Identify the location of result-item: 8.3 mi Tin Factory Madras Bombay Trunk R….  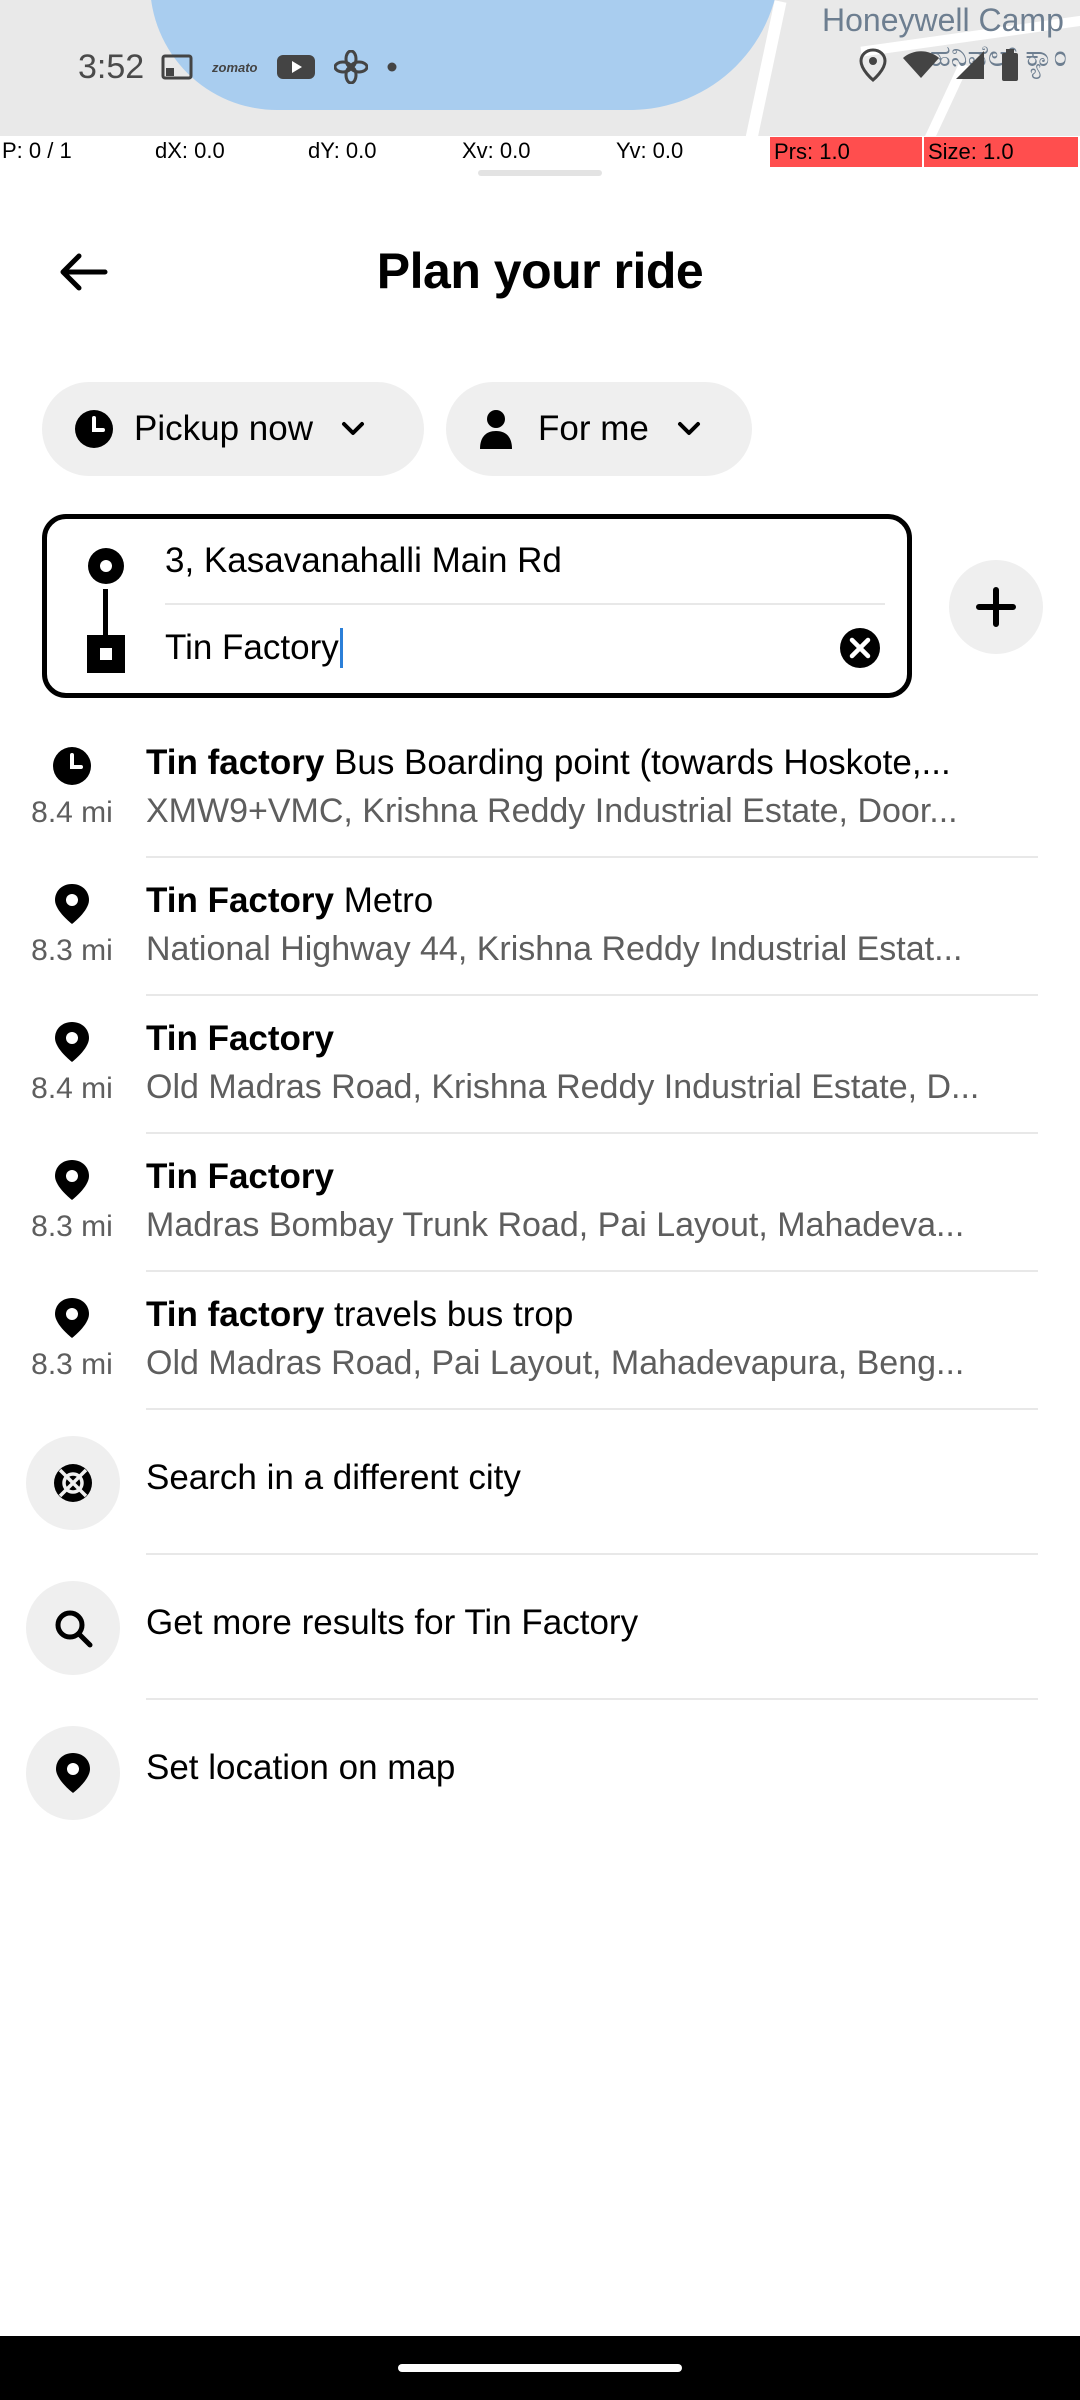
(540, 1203).